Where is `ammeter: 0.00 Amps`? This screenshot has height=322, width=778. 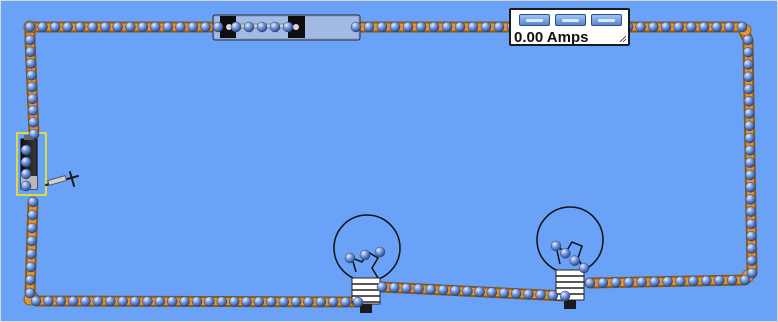 ammeter: 0.00 Amps is located at coordinates (569, 27).